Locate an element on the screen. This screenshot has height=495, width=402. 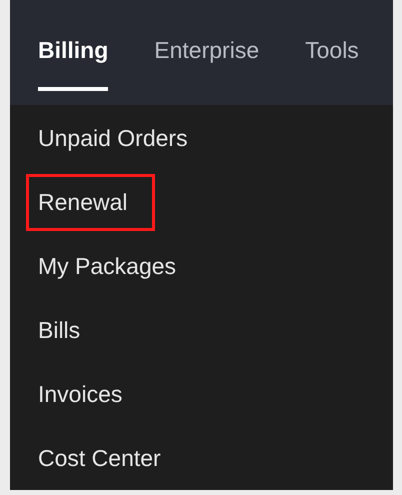
menu-item: My Packages is located at coordinates (115, 266).